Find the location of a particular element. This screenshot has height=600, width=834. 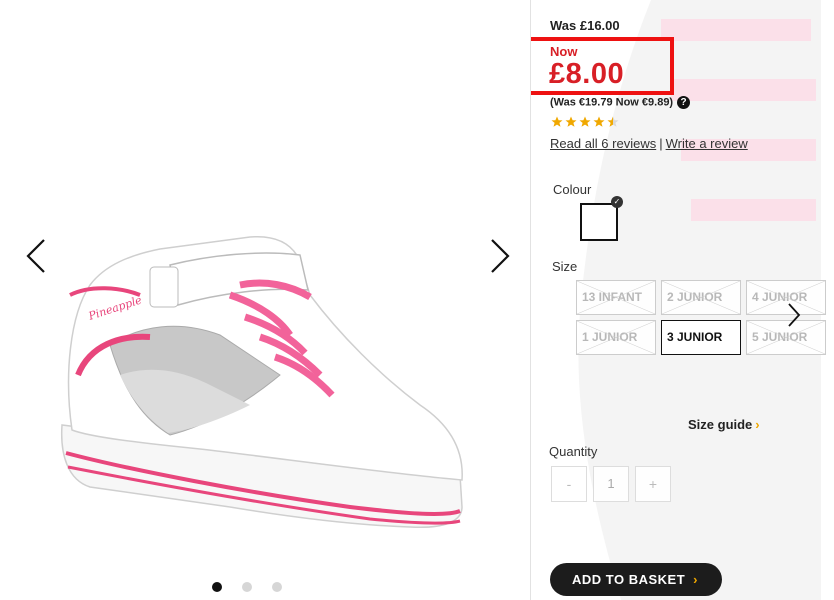

quantity-input: 1 is located at coordinates (611, 484).